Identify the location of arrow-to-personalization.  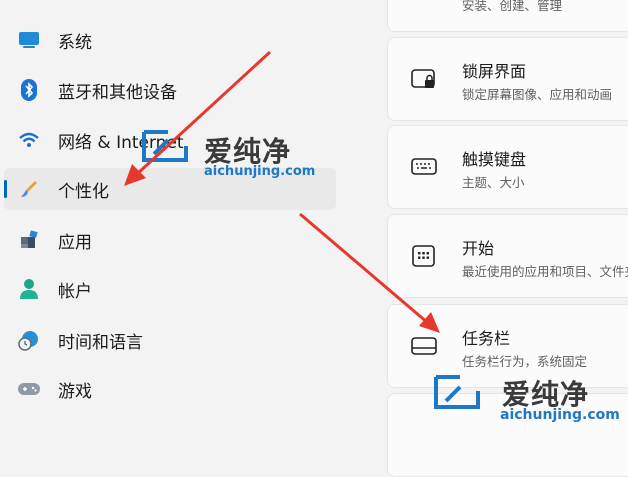
(198, 118).